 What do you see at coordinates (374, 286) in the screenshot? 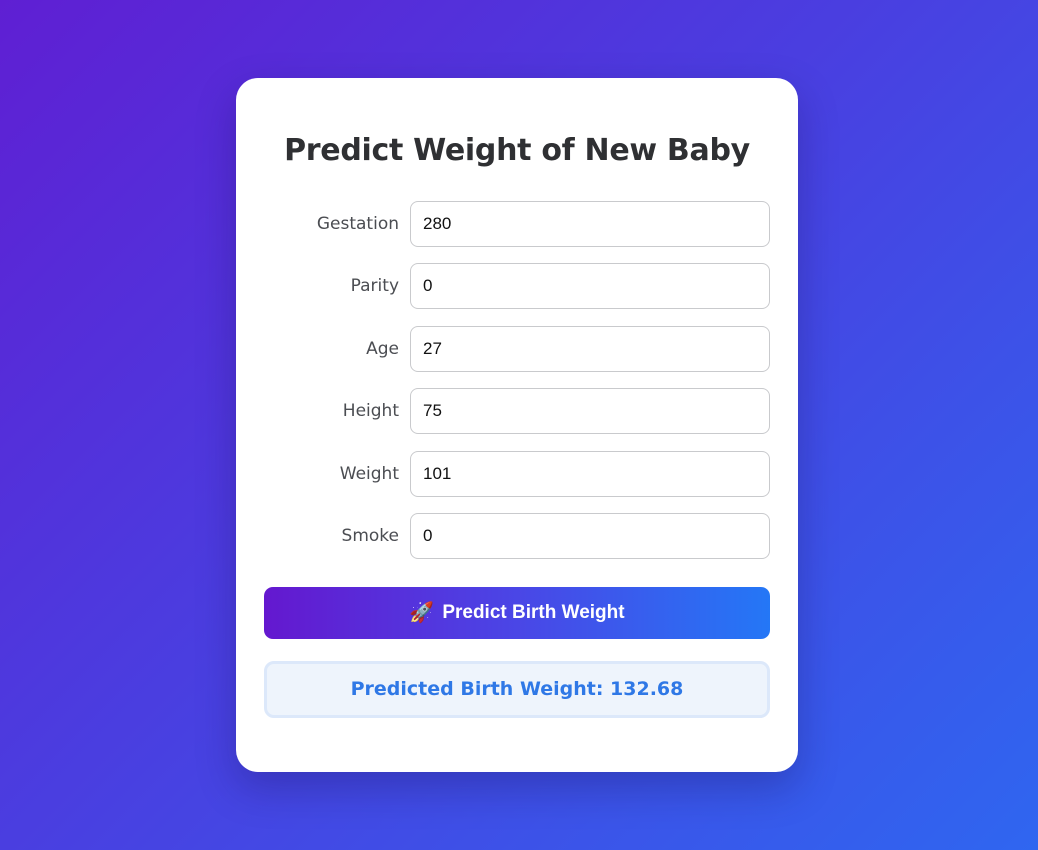
I see `parity-label: Parity` at bounding box center [374, 286].